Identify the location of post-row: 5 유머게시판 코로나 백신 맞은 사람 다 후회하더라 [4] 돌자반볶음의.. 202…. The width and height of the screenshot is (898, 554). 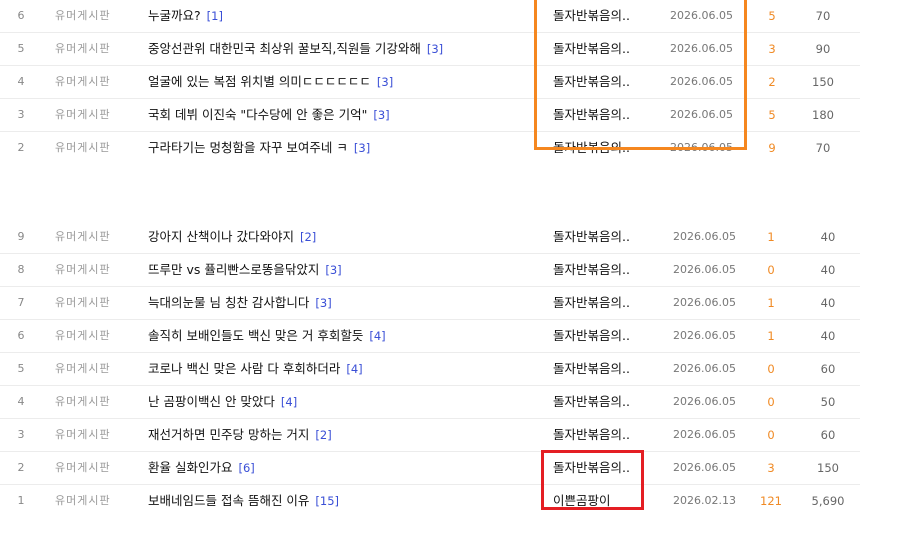
(430, 369).